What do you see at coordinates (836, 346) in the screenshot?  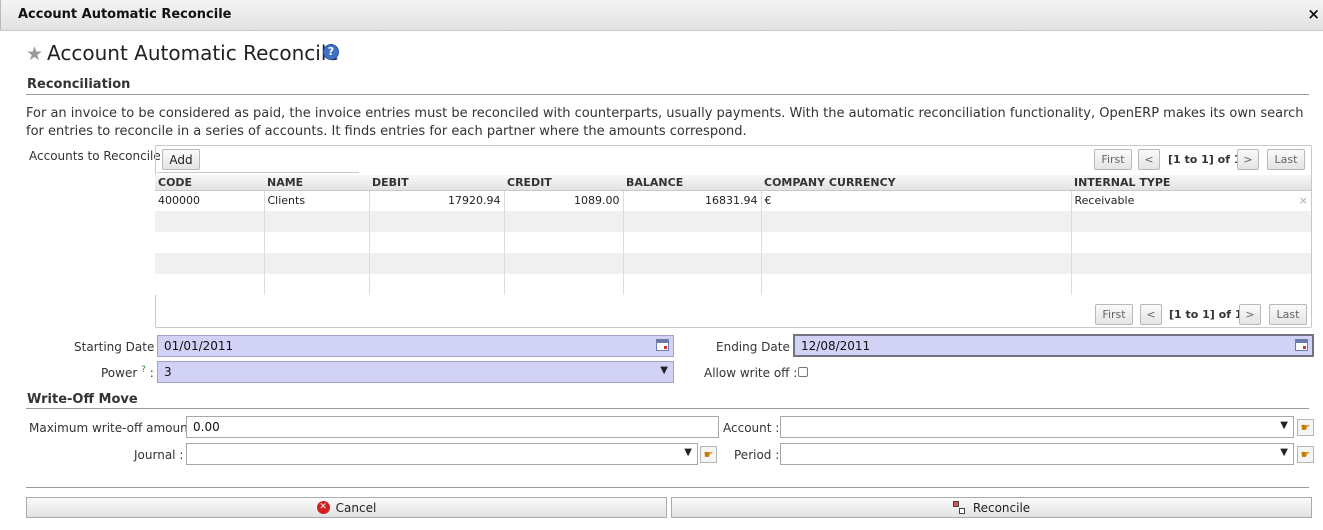 I see `ending-date-value: 12/08/2011` at bounding box center [836, 346].